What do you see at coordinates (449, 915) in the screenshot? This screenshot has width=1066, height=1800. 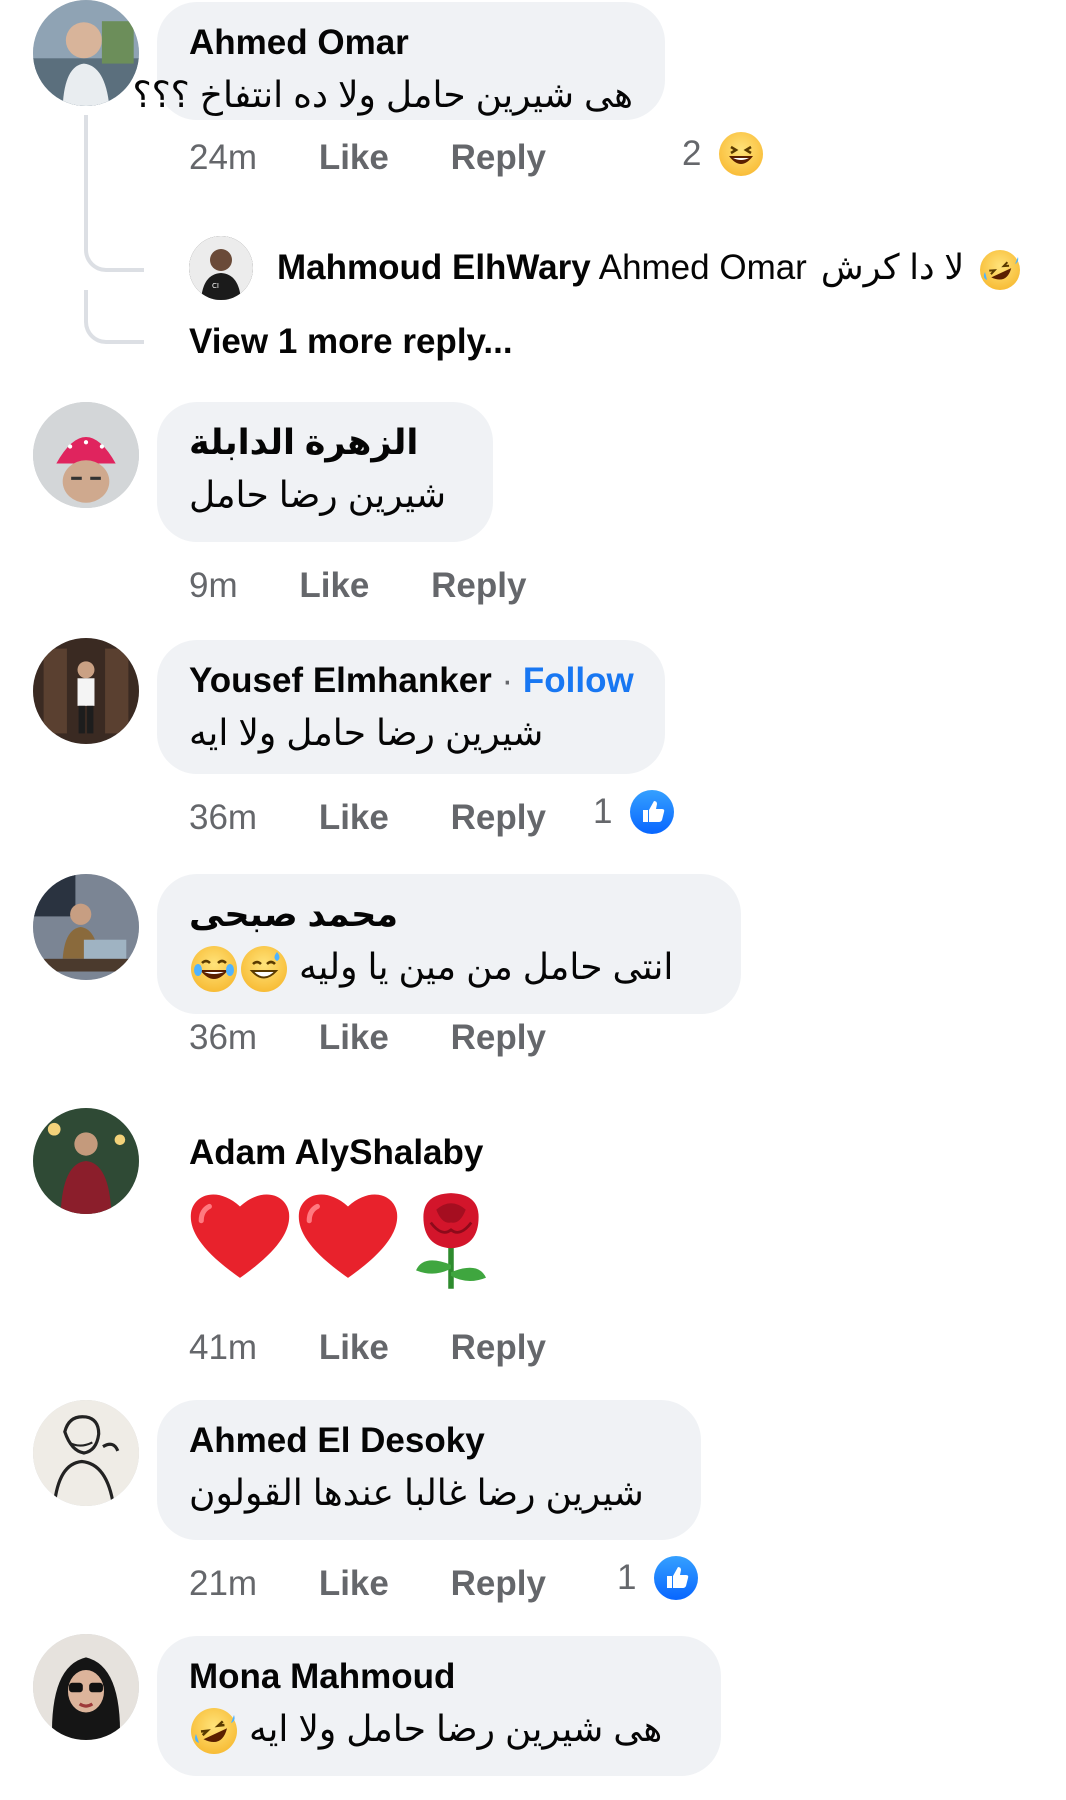 I see `comment-author: محمد صبحى` at bounding box center [449, 915].